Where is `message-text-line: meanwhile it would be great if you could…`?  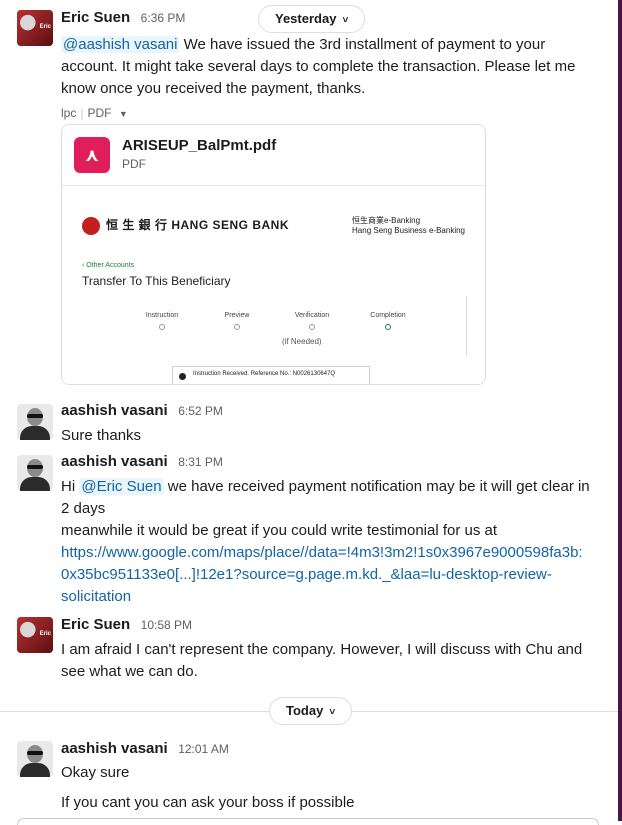
message-text-line: meanwhile it would be great if you could… is located at coordinates (279, 530).